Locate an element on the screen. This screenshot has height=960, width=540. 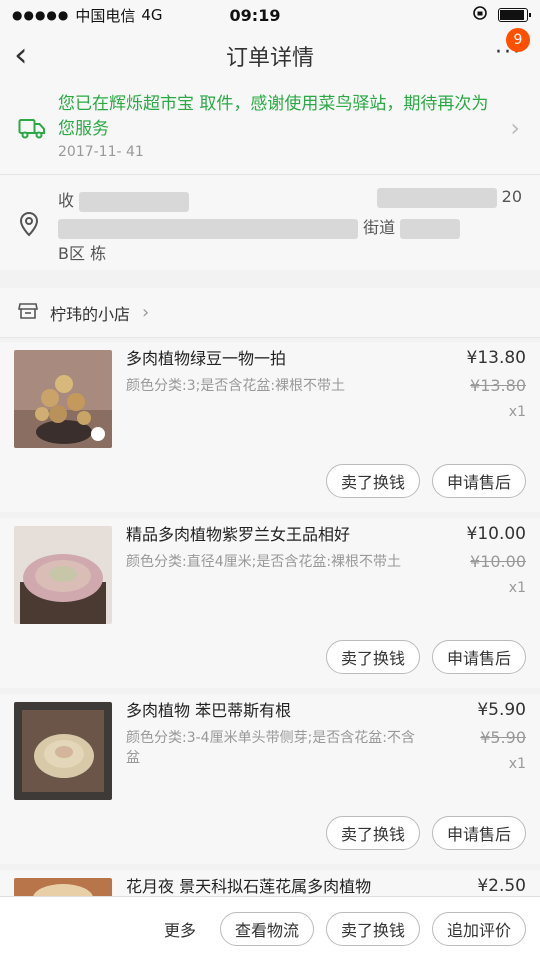
receiver-phone: 20 is located at coordinates (449, 197).